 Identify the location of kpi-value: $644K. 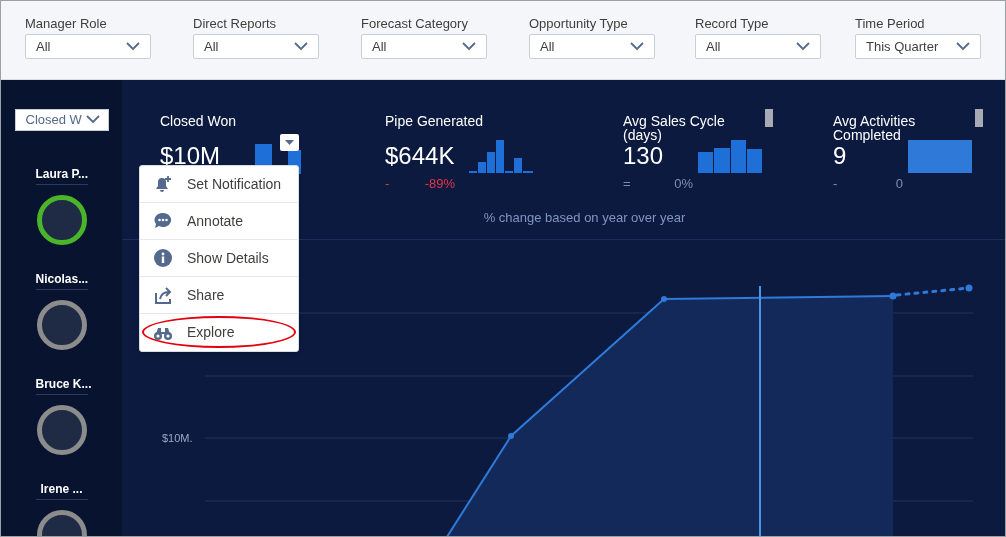
(420, 155).